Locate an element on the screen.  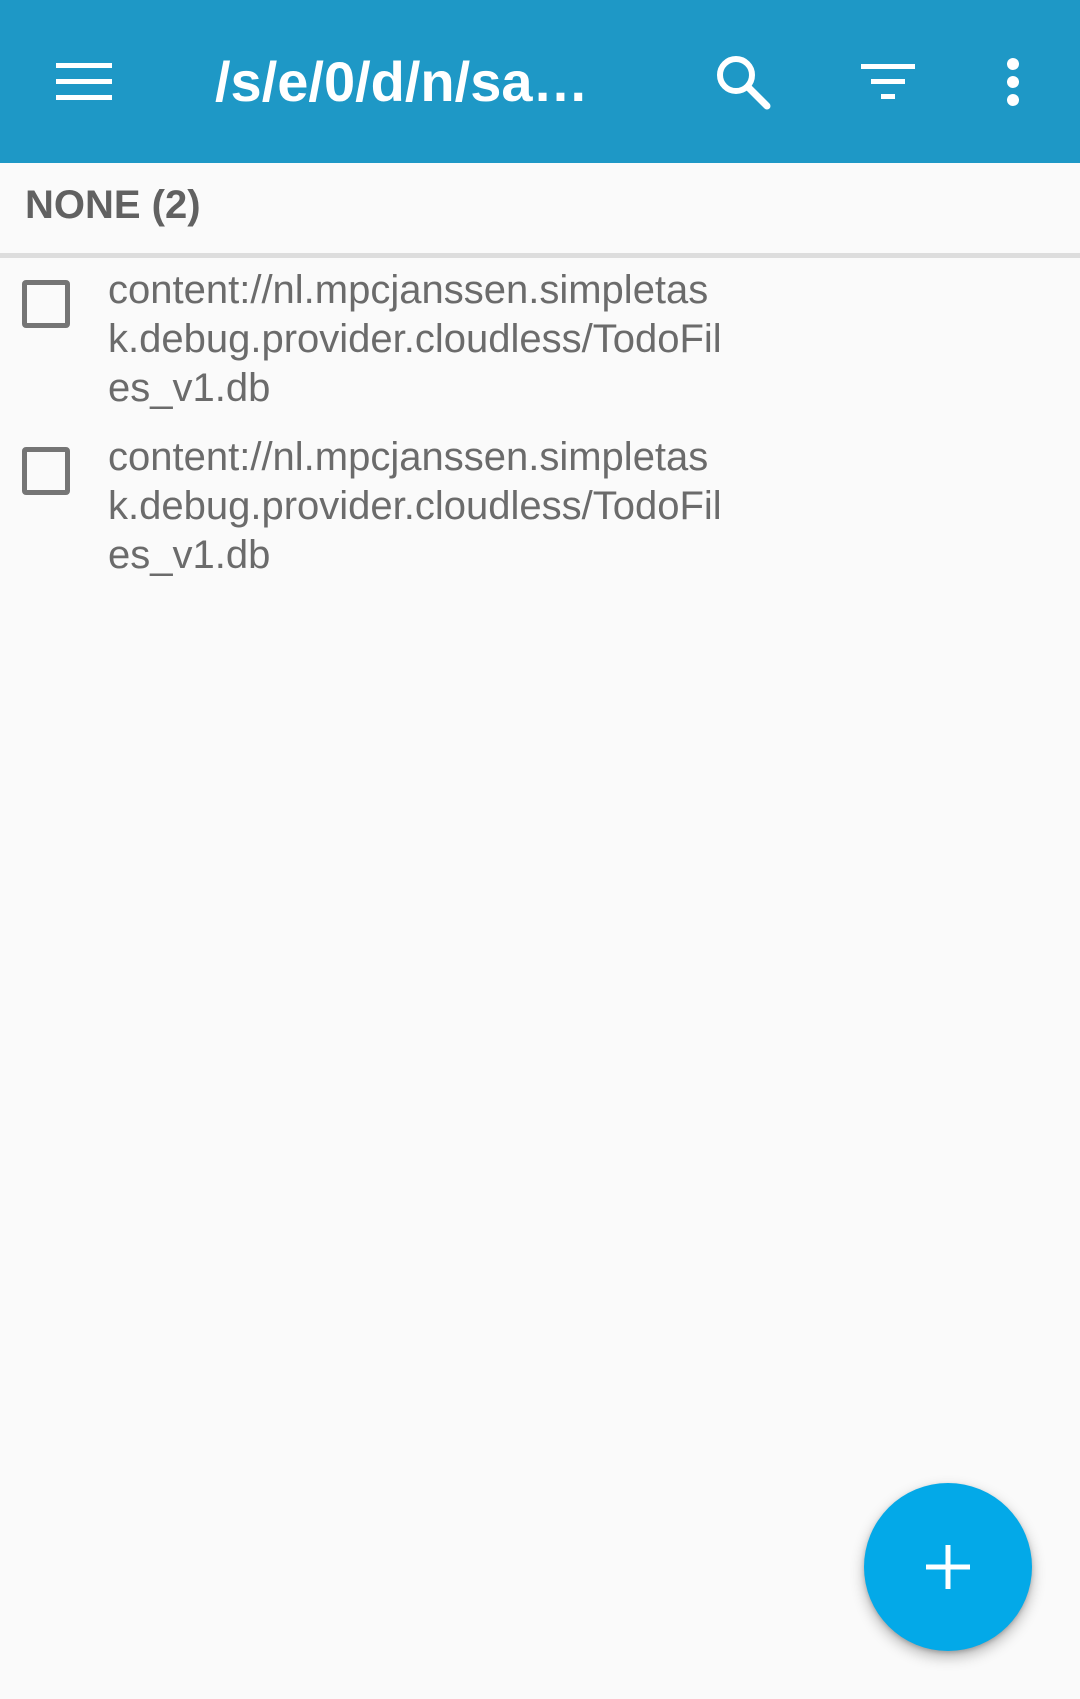
plus-icon is located at coordinates (948, 1567).